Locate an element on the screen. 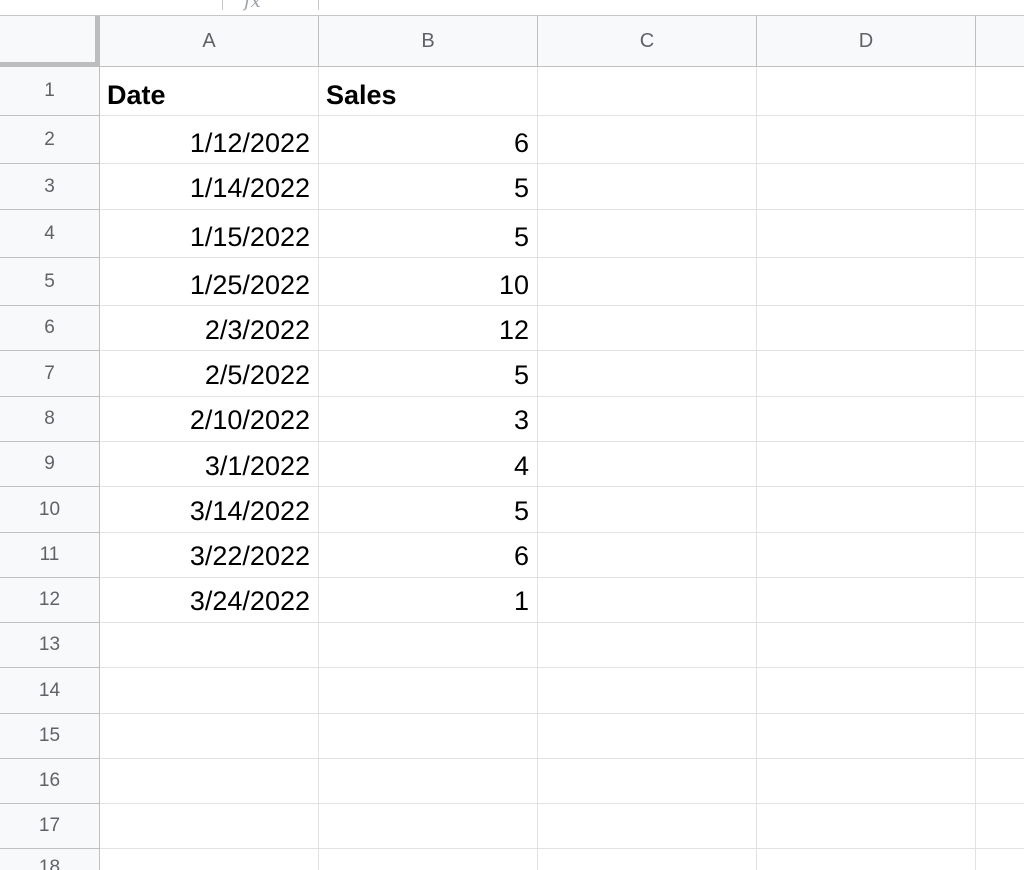 The width and height of the screenshot is (1024, 870). cell-a5: 1/25/2022 is located at coordinates (209, 285).